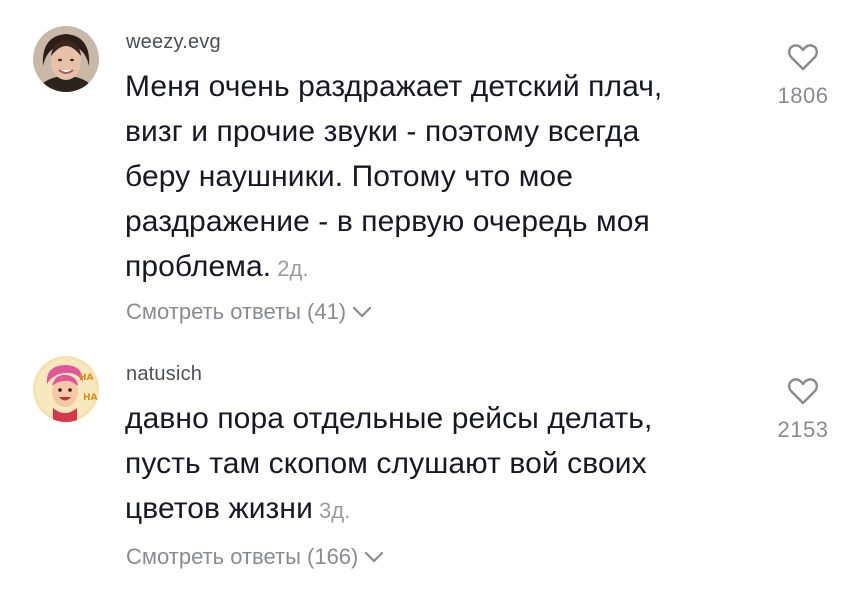  I want to click on comment-text-line: давно пора отдельные рейсы делать,, so click(389, 418).